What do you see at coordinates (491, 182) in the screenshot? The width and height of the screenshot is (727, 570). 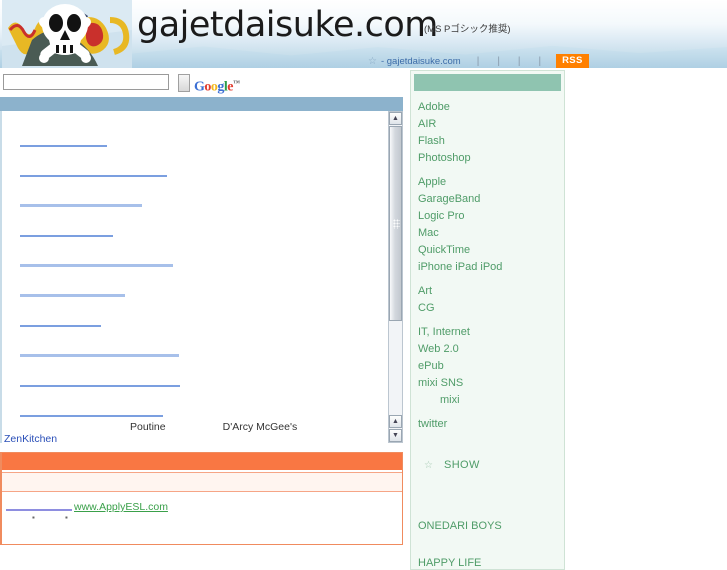 I see `sidebar-item-apple: Apple` at bounding box center [491, 182].